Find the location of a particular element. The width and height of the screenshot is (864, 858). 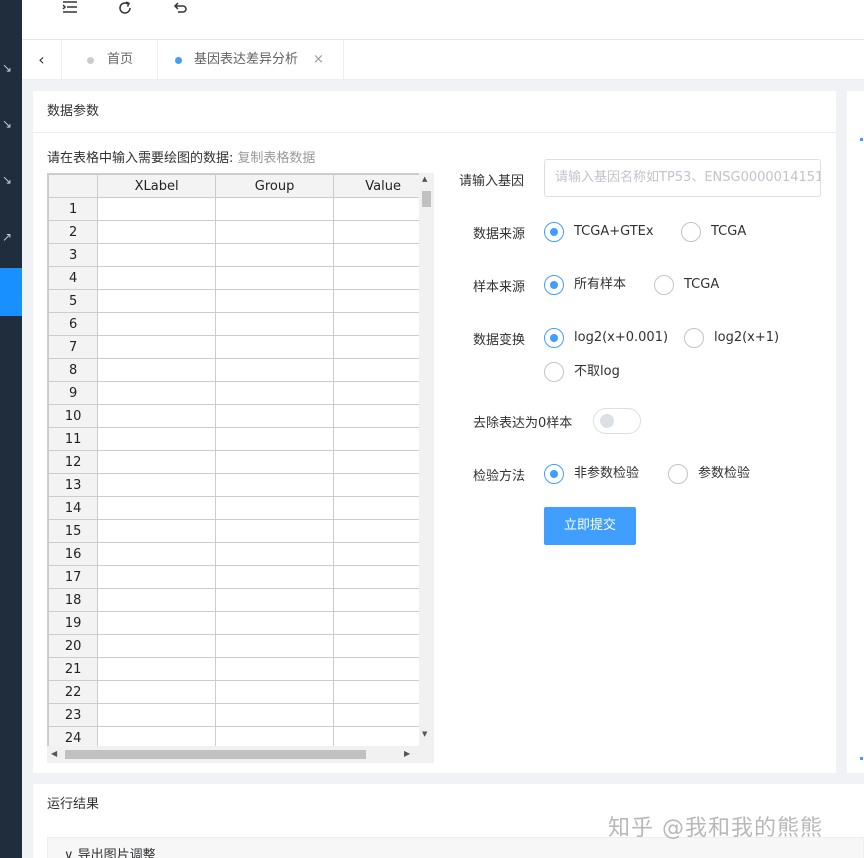

row-header: 2 is located at coordinates (73, 232).